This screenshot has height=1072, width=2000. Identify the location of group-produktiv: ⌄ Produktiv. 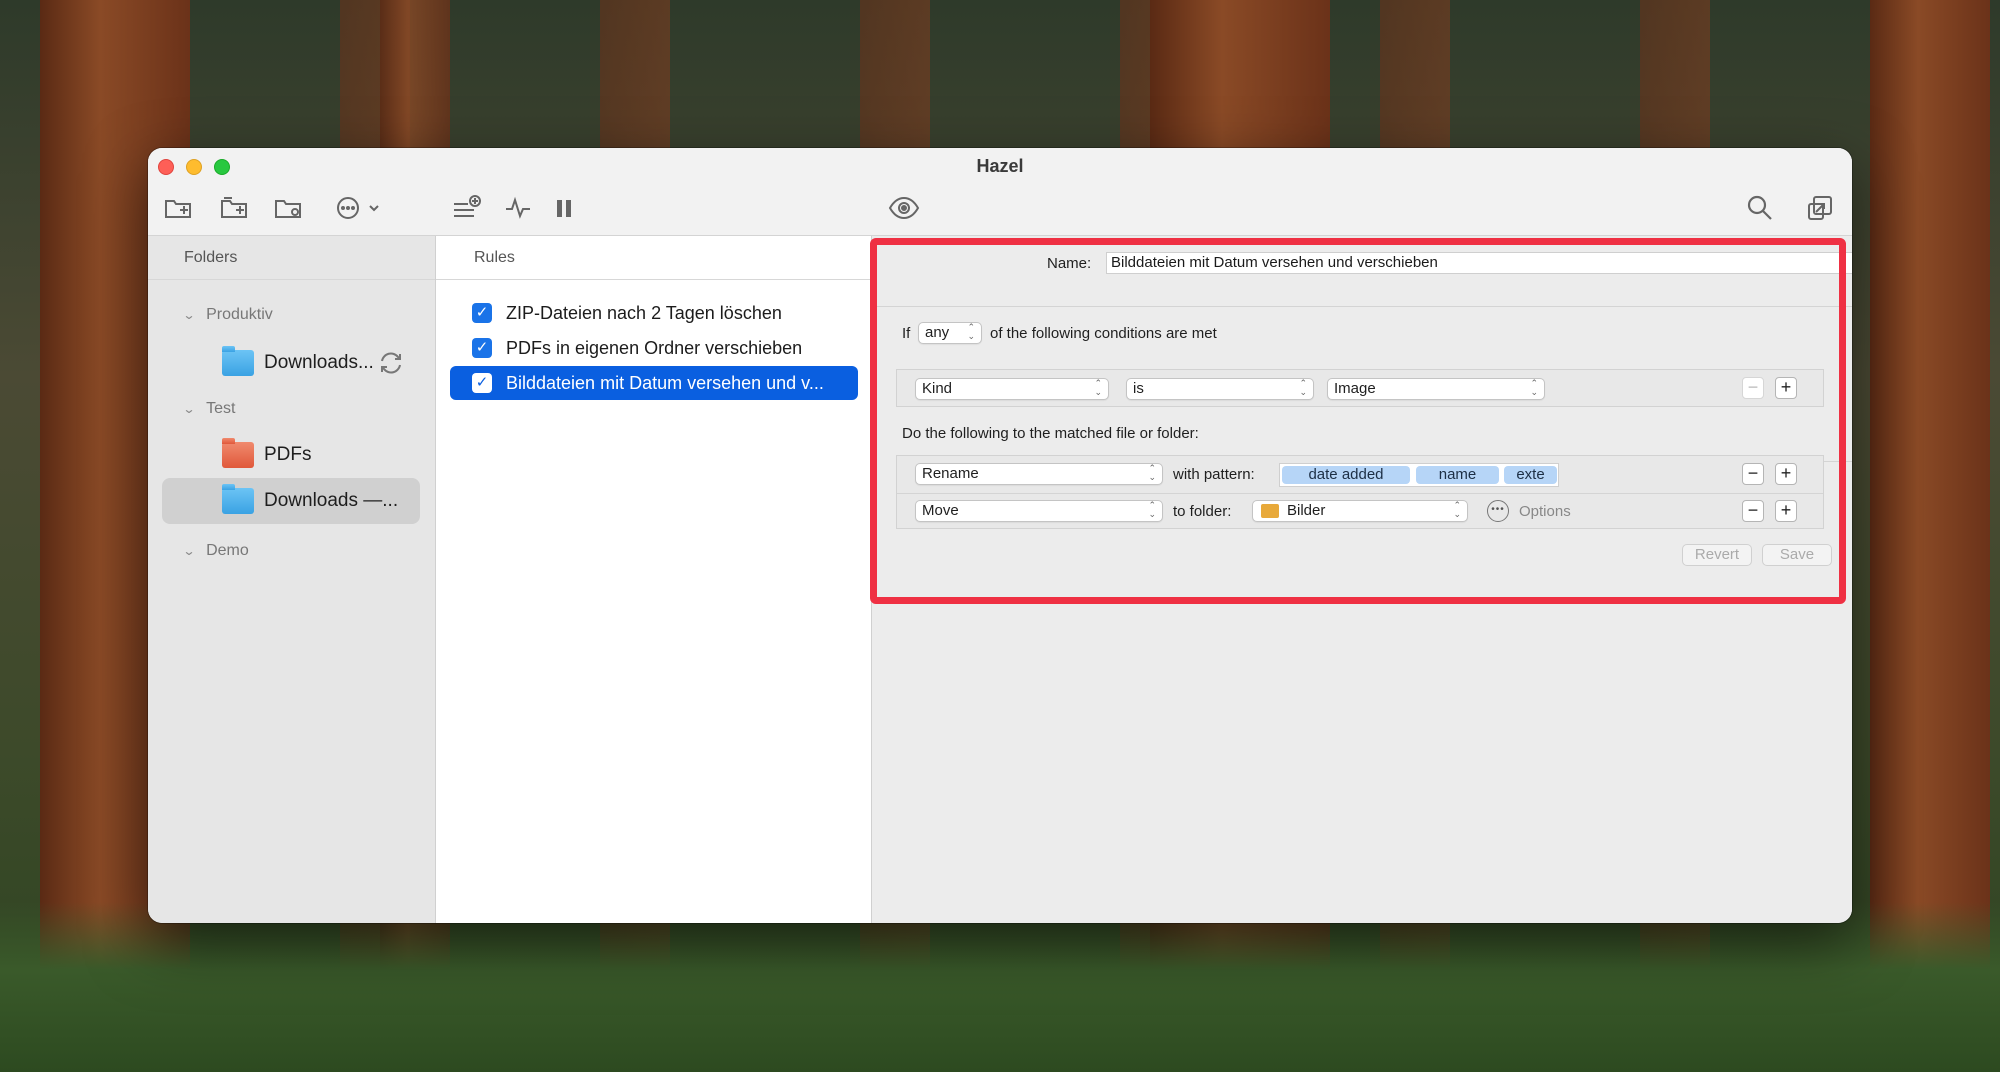
(227, 315).